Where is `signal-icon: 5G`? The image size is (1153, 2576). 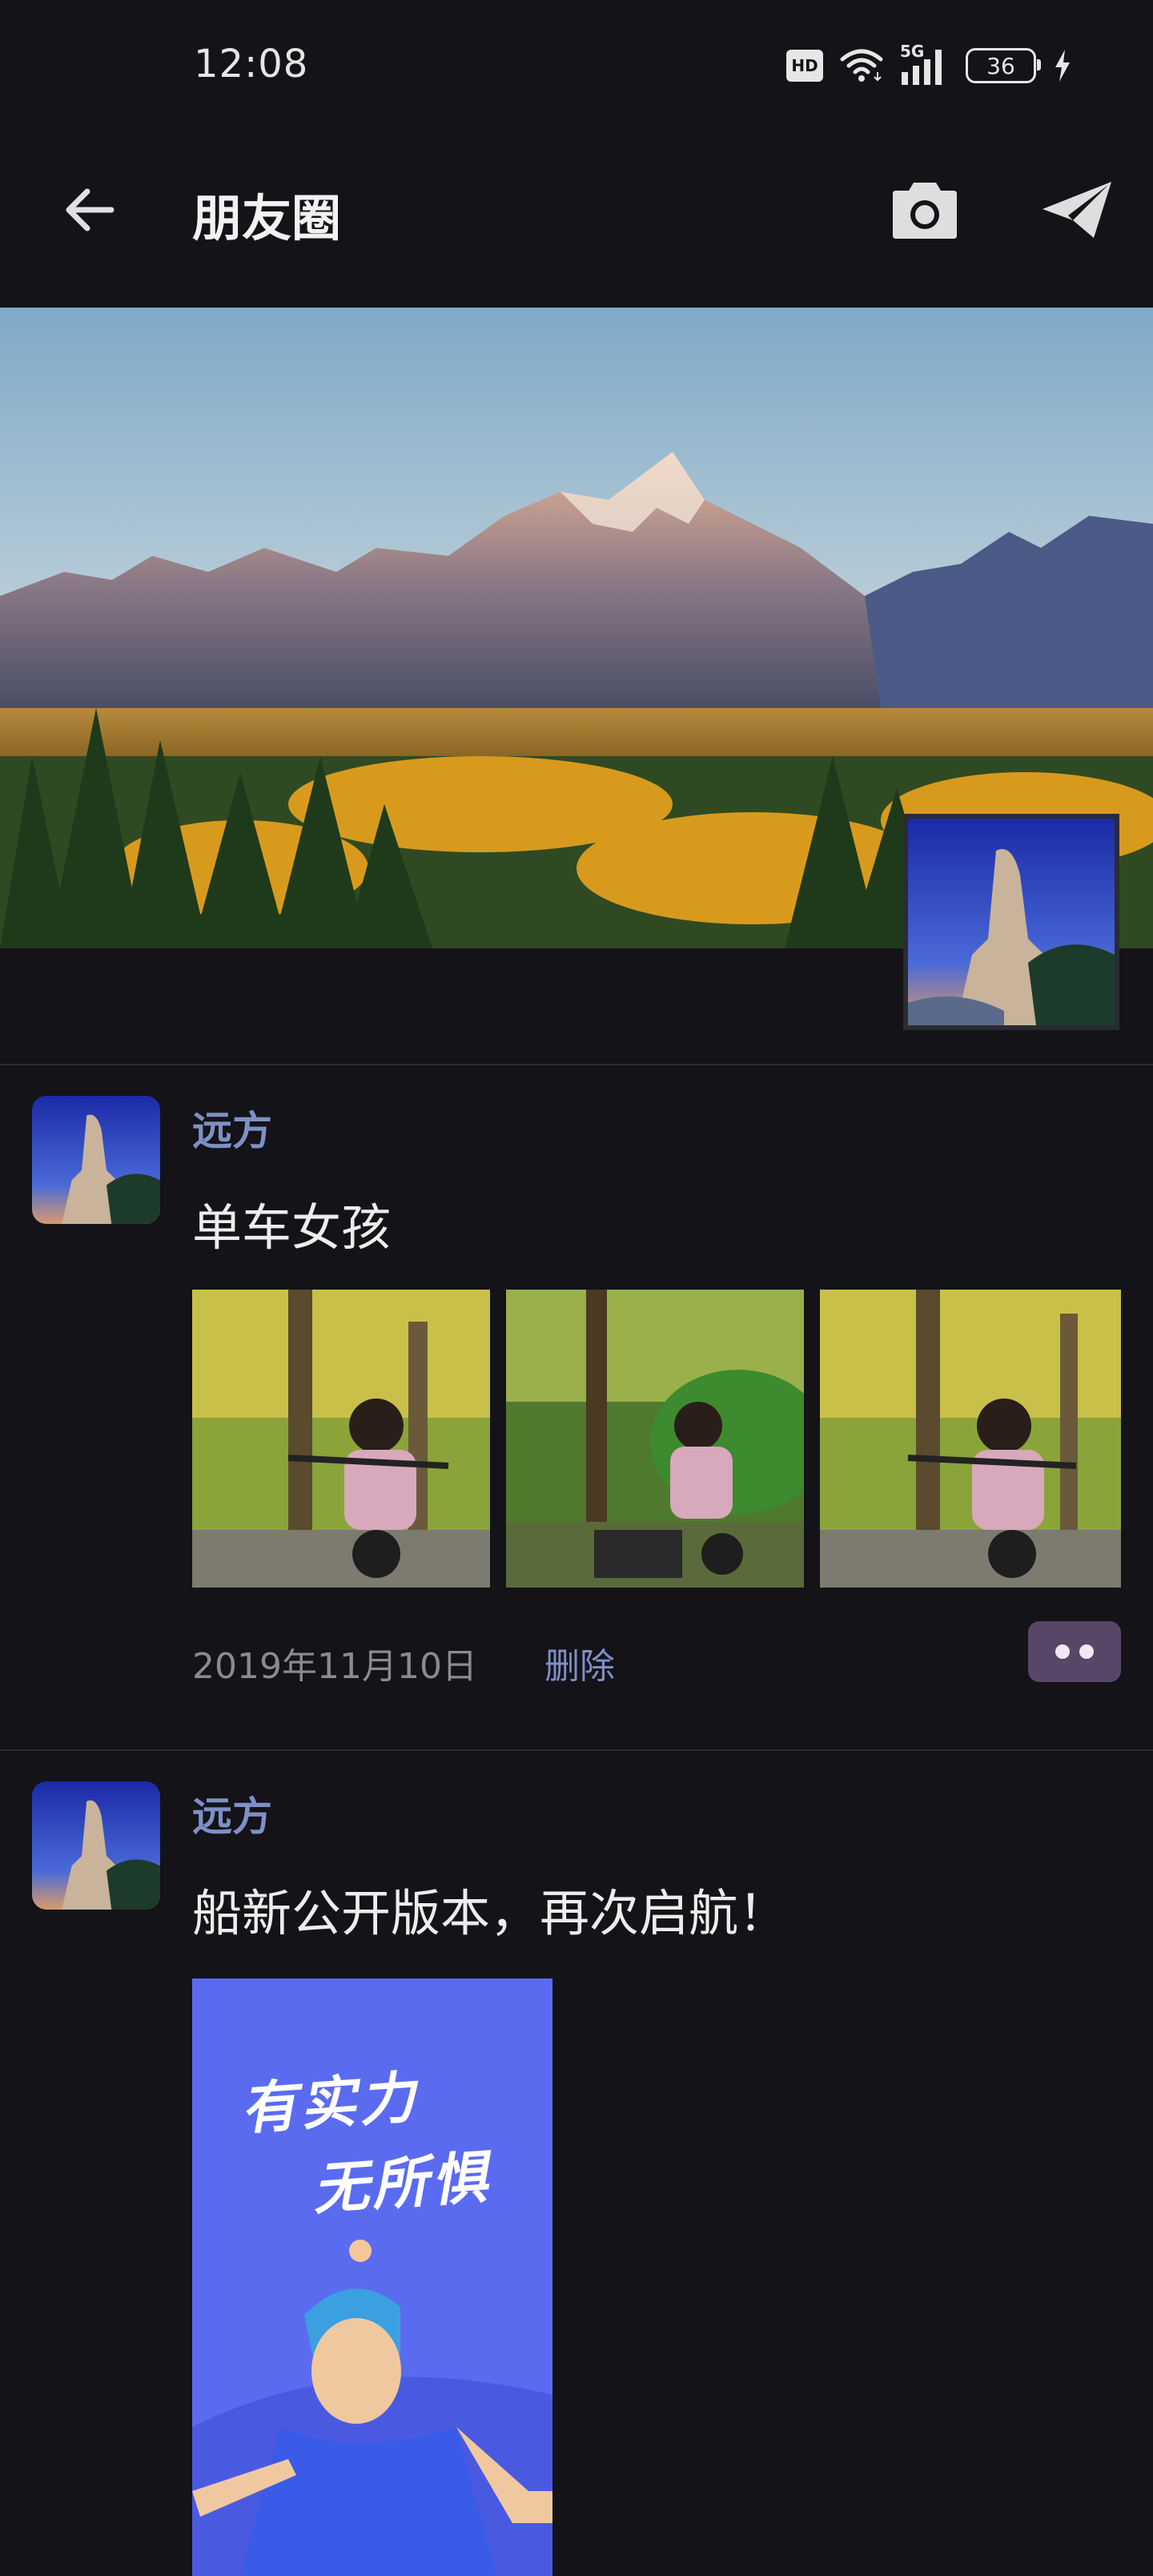
signal-icon: 5G is located at coordinates (925, 65).